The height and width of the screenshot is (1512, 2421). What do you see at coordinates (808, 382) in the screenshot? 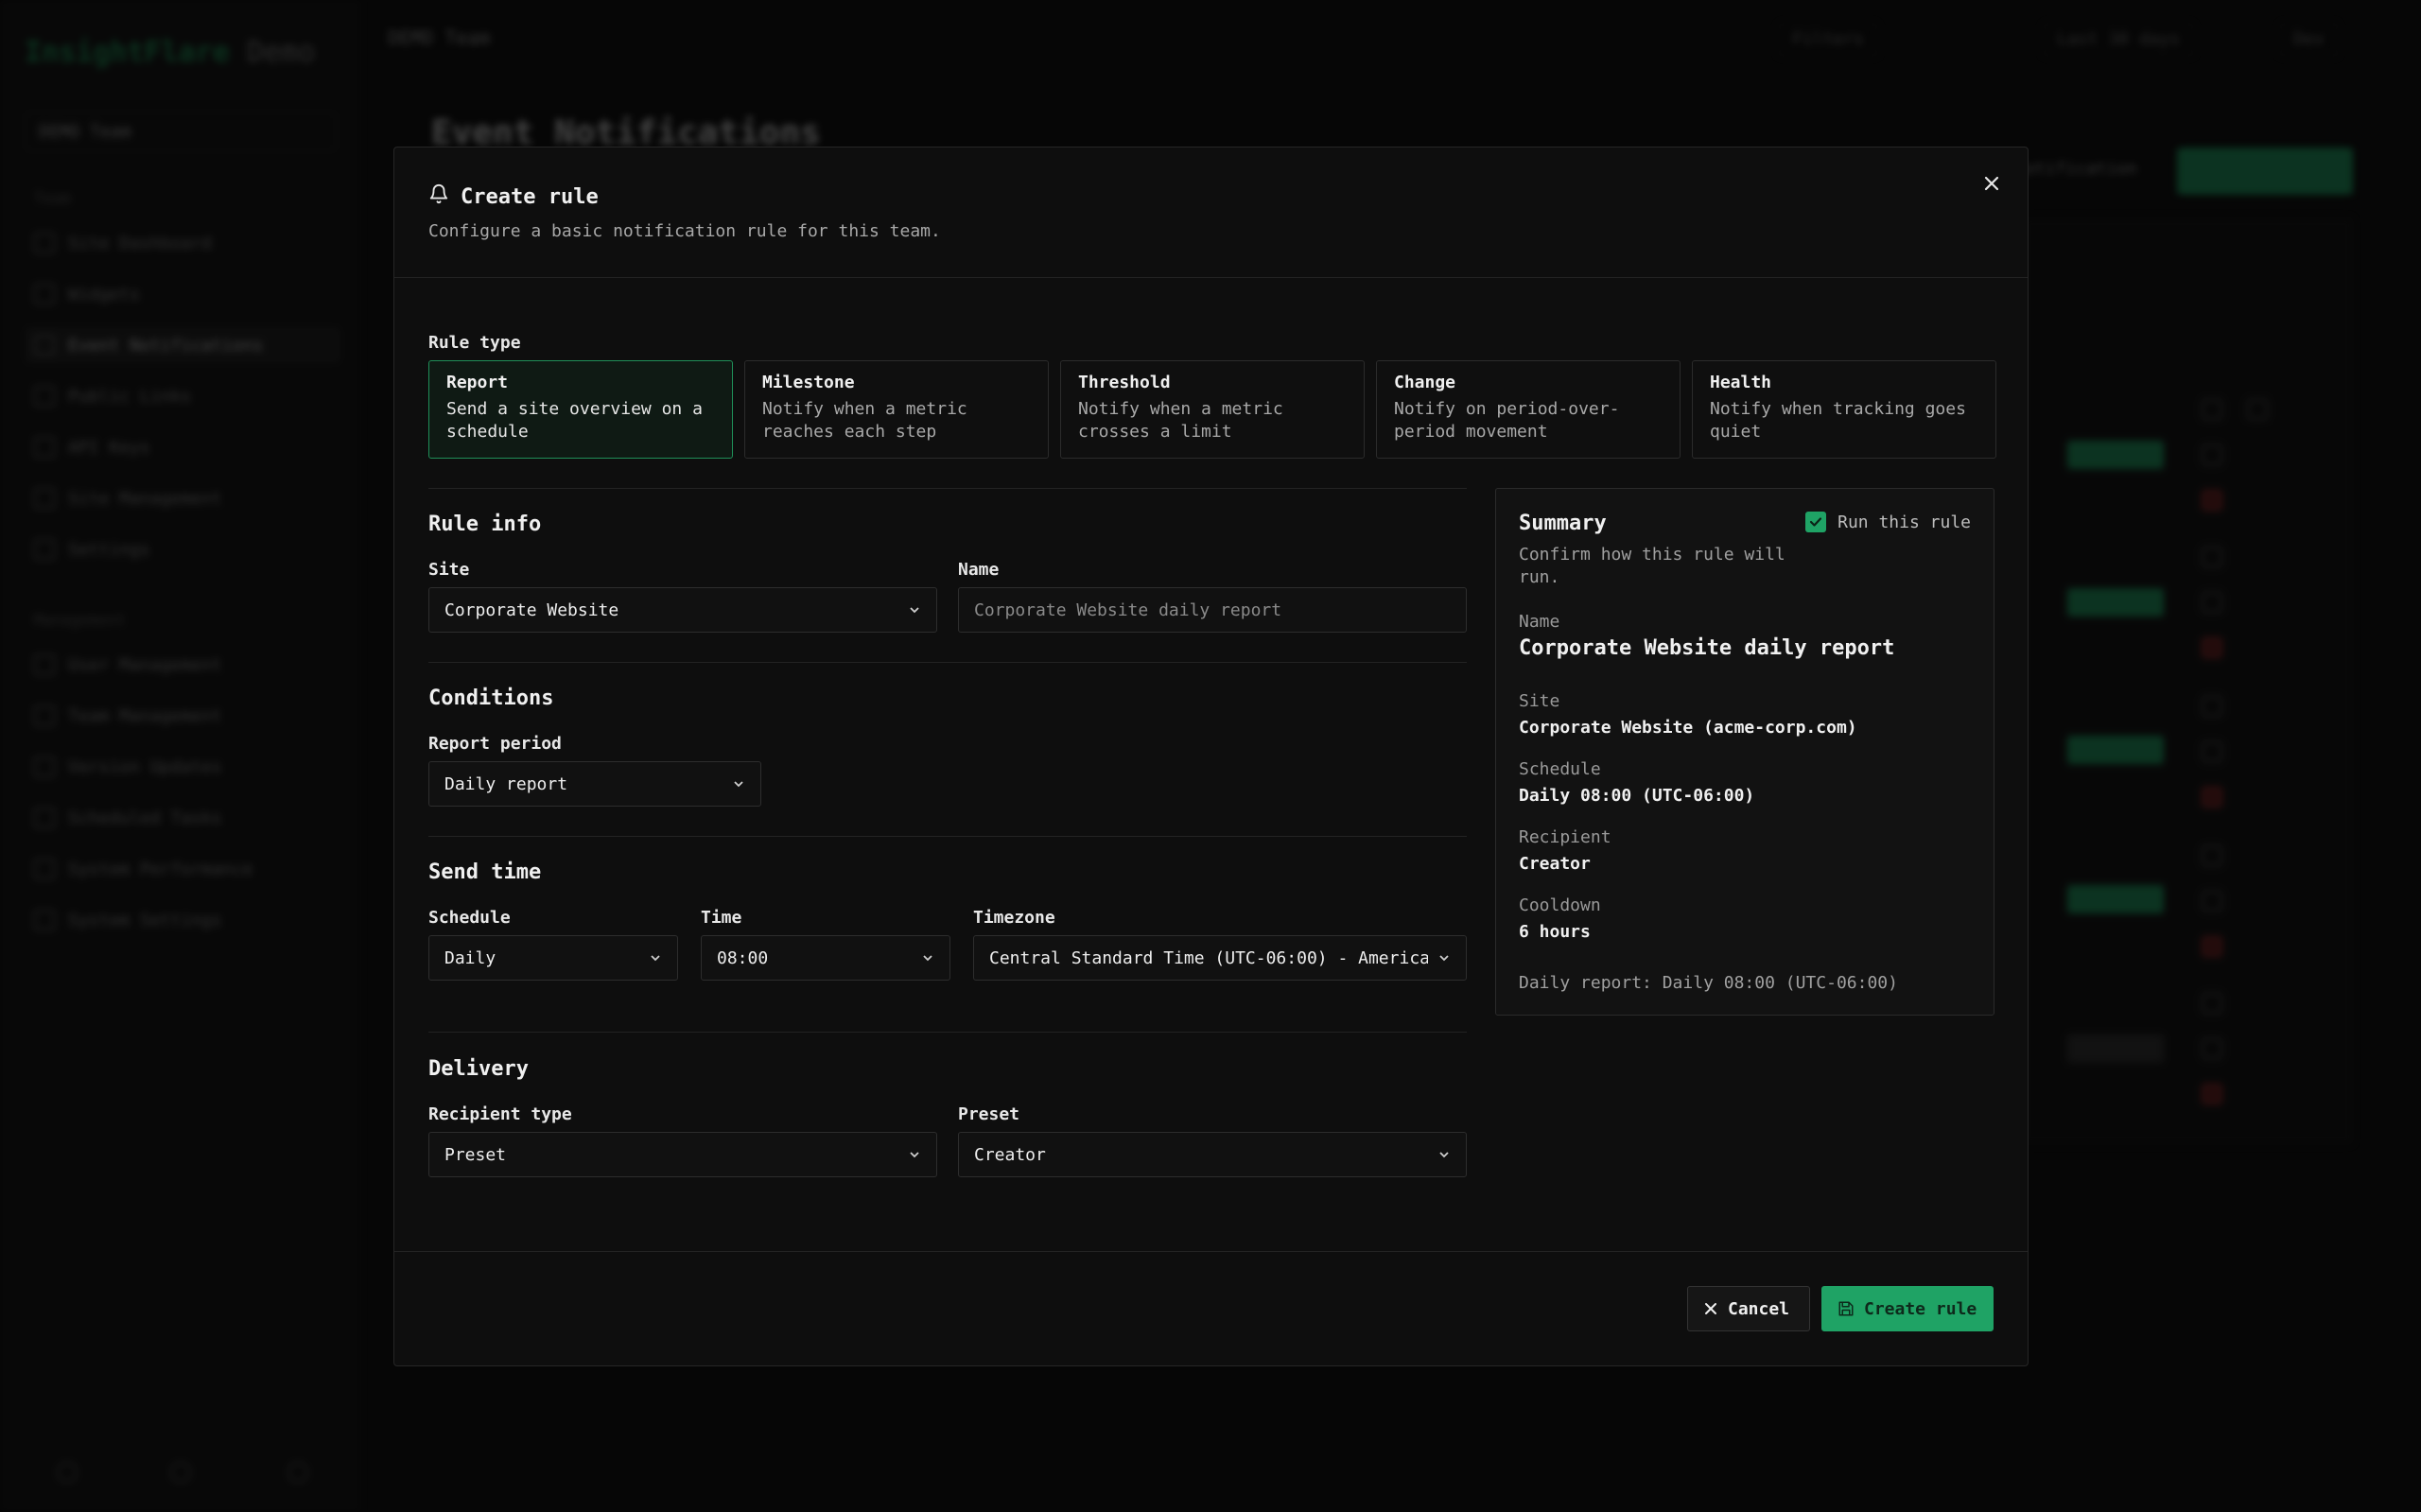
I see `rule-type-title: Milestone` at bounding box center [808, 382].